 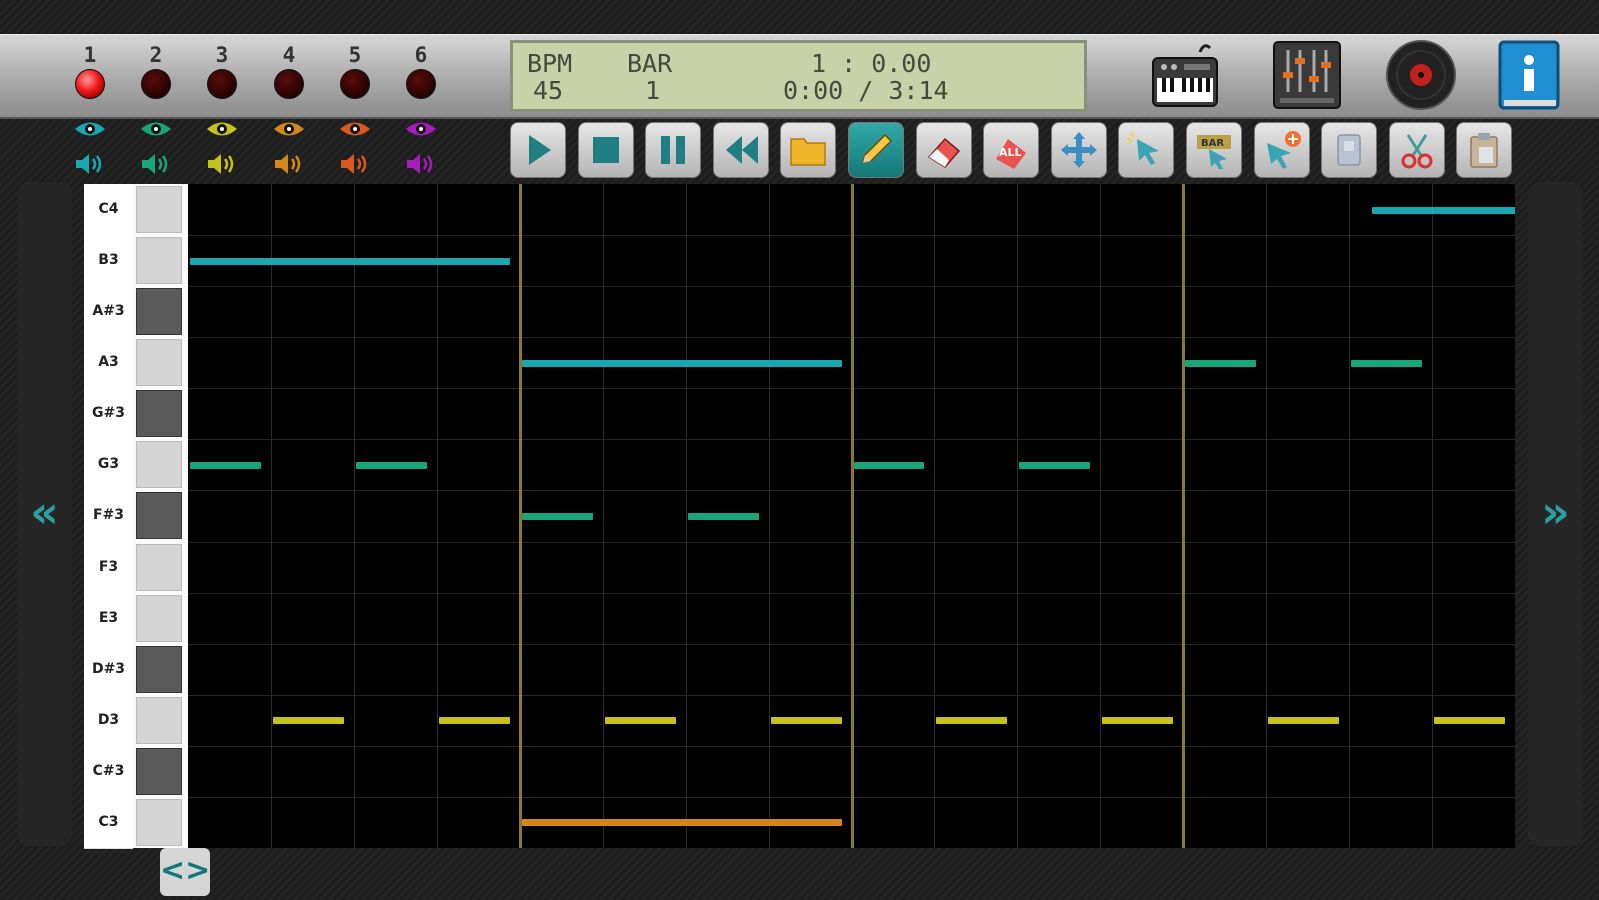 I want to click on piano-key: D3, so click(x=136, y=720).